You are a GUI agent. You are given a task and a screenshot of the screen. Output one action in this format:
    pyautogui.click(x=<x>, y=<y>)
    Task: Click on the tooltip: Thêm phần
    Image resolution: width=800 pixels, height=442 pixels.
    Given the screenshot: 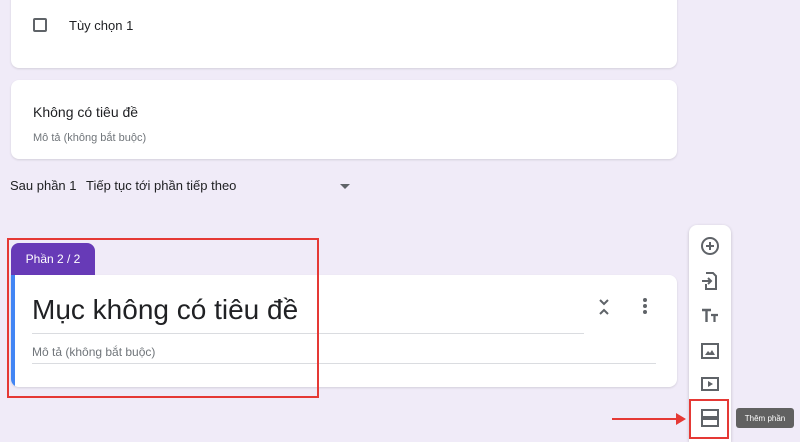 What is the action you would take?
    pyautogui.click(x=765, y=418)
    